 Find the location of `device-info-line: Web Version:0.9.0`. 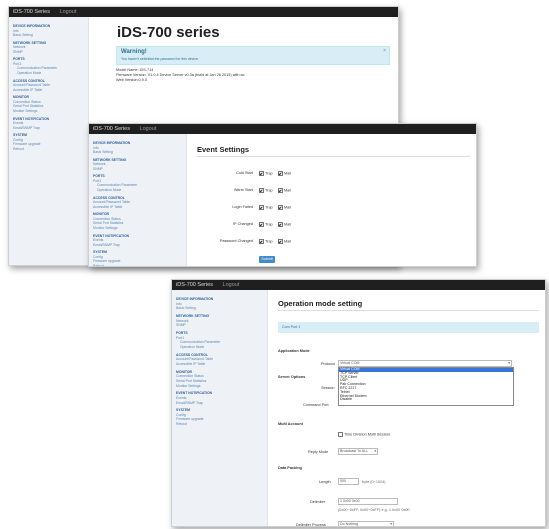

device-info-line: Web Version:0.9.0 is located at coordinates (131, 80).